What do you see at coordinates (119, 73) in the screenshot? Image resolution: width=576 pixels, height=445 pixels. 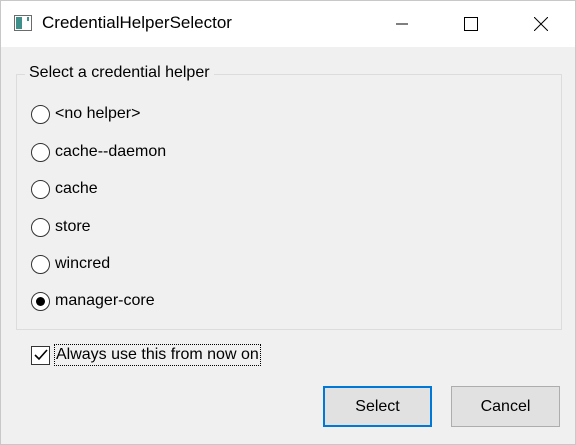 I see `groupbox-label: Select a credential helper` at bounding box center [119, 73].